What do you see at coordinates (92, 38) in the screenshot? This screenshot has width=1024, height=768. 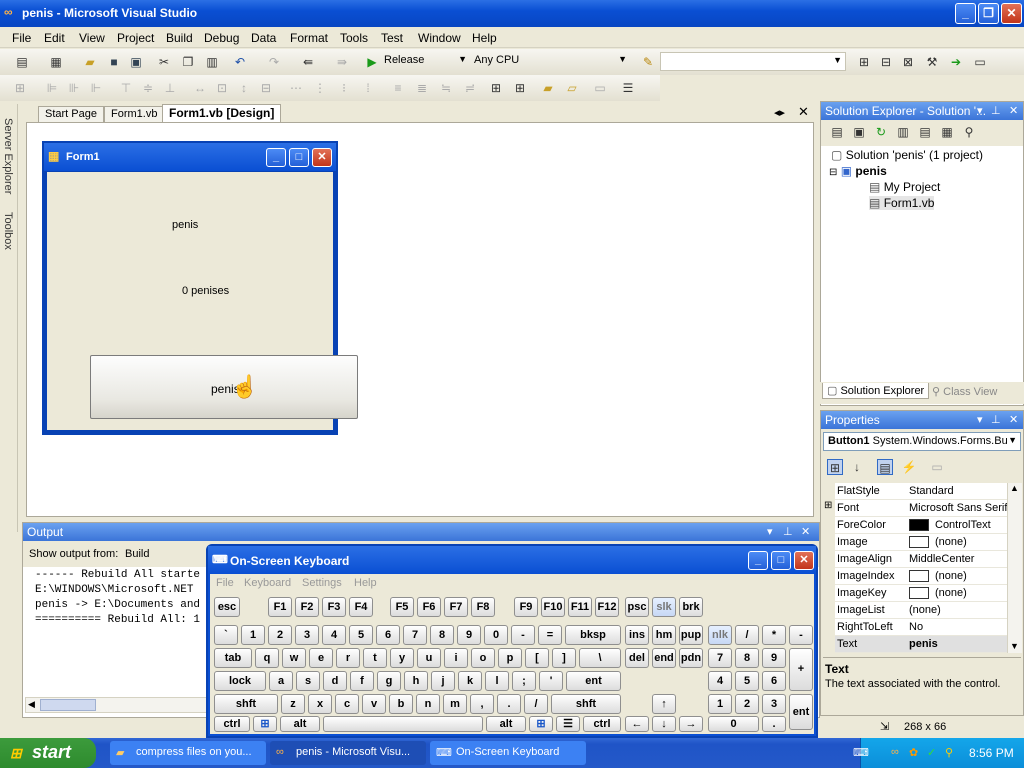 I see `menu-view: View` at bounding box center [92, 38].